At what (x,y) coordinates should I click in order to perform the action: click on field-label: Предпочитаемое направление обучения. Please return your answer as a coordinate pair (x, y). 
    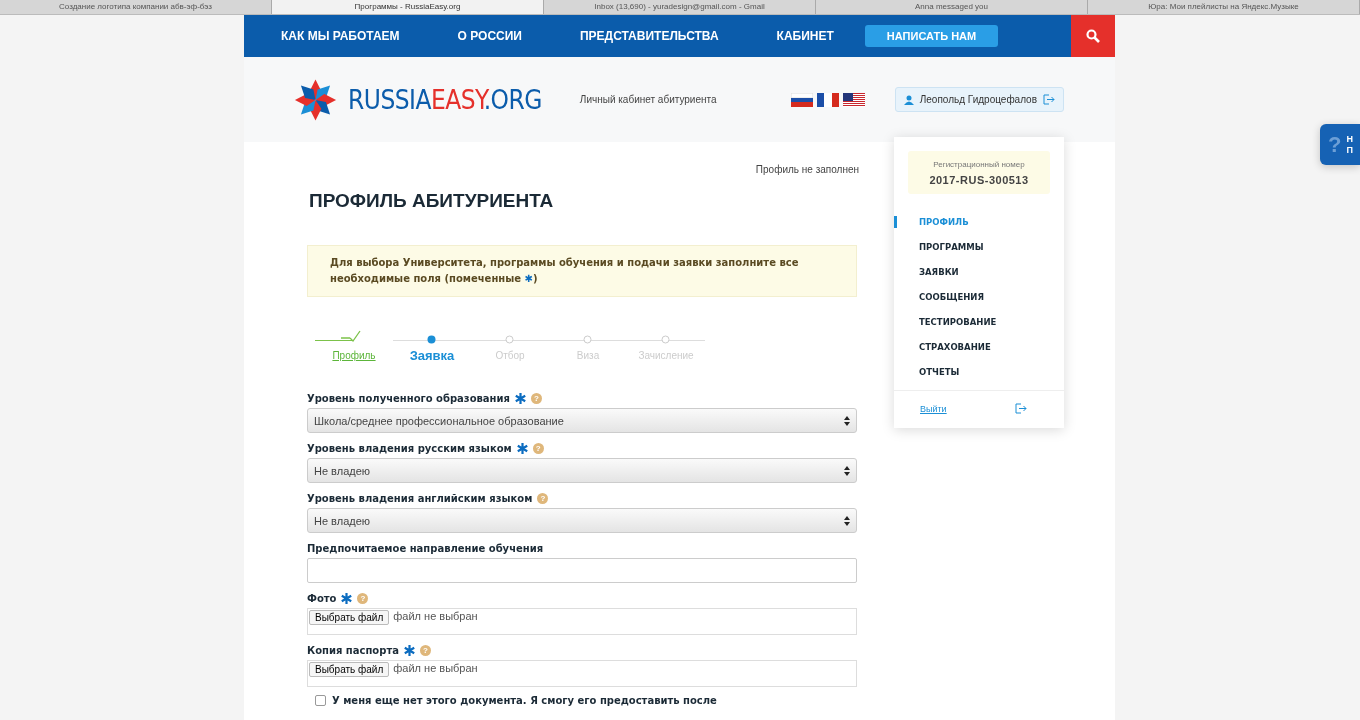
    Looking at the image, I should click on (425, 548).